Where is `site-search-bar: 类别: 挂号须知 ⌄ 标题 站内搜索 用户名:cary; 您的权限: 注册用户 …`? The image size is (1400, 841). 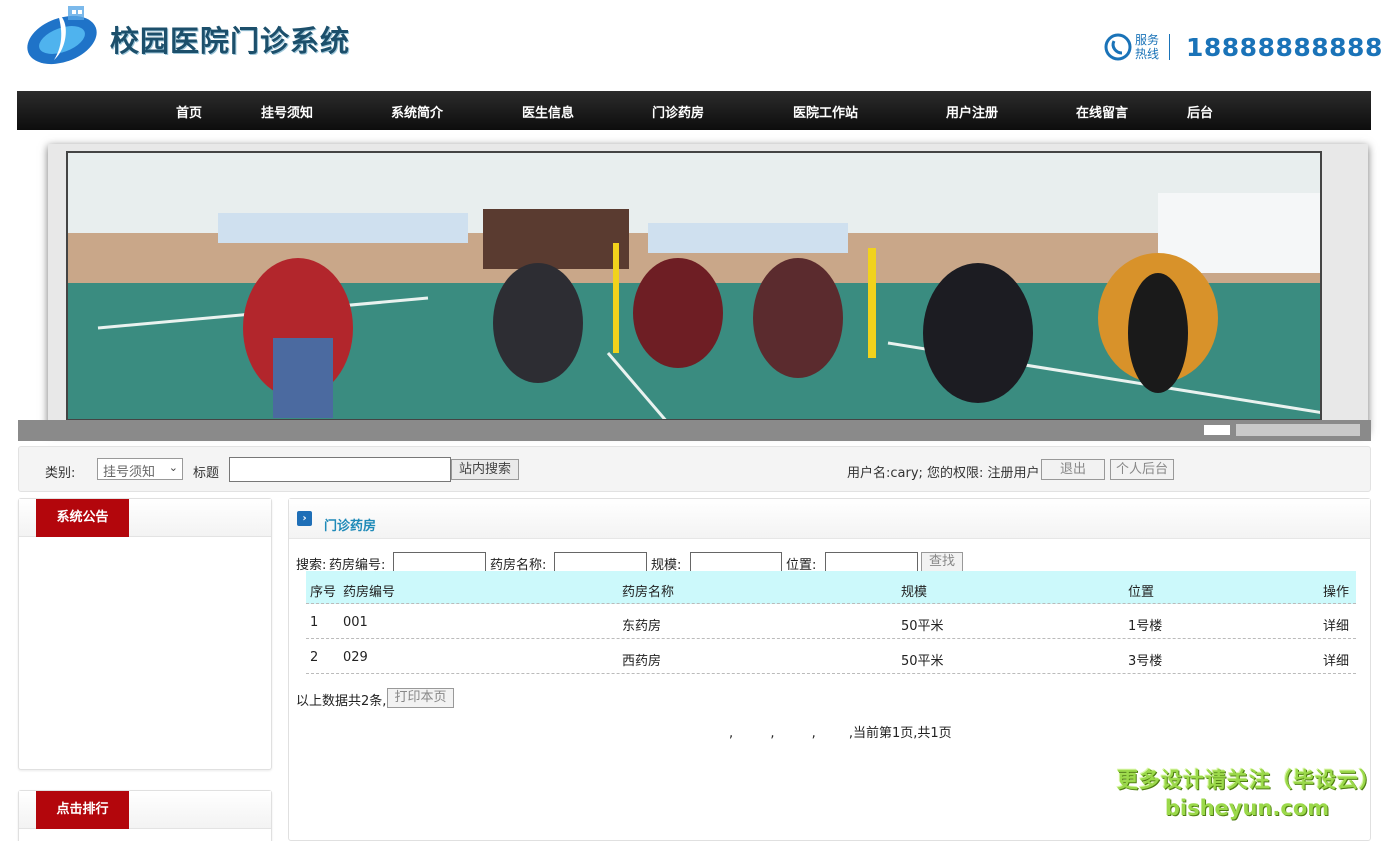
site-search-bar: 类别: 挂号须知 ⌄ 标题 站内搜索 用户名:cary; 您的权限: 注册用户 … is located at coordinates (694, 469).